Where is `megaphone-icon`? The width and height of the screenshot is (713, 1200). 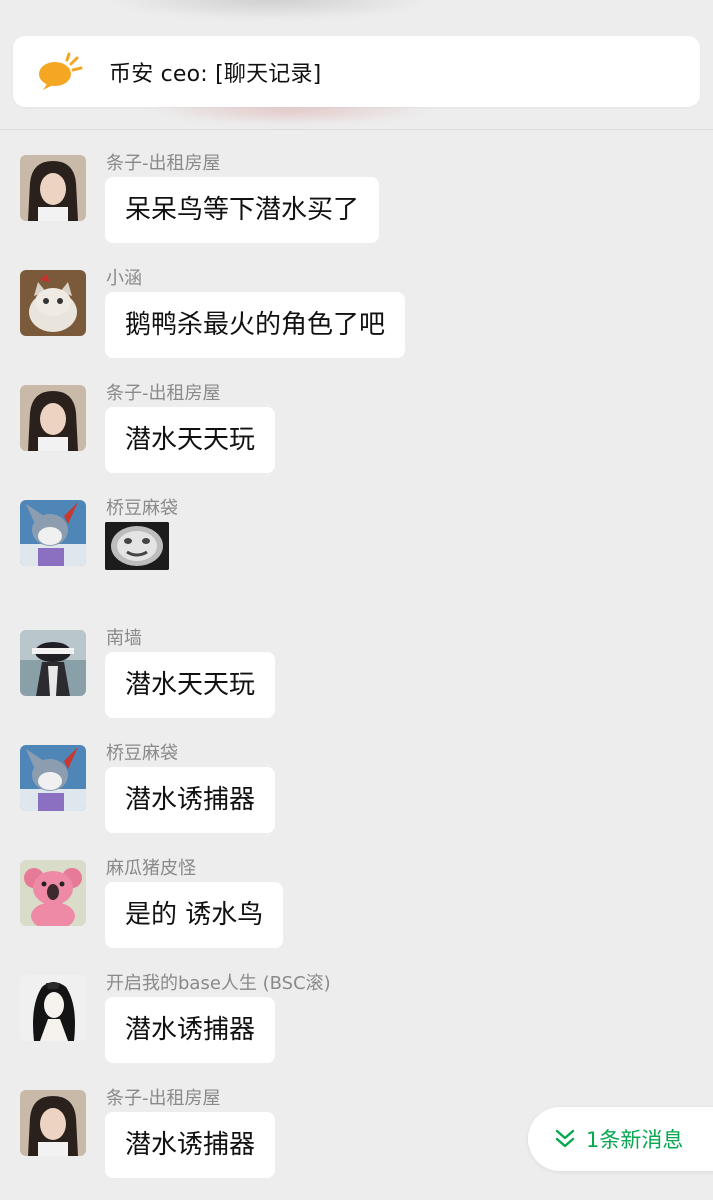
megaphone-icon is located at coordinates (65, 72).